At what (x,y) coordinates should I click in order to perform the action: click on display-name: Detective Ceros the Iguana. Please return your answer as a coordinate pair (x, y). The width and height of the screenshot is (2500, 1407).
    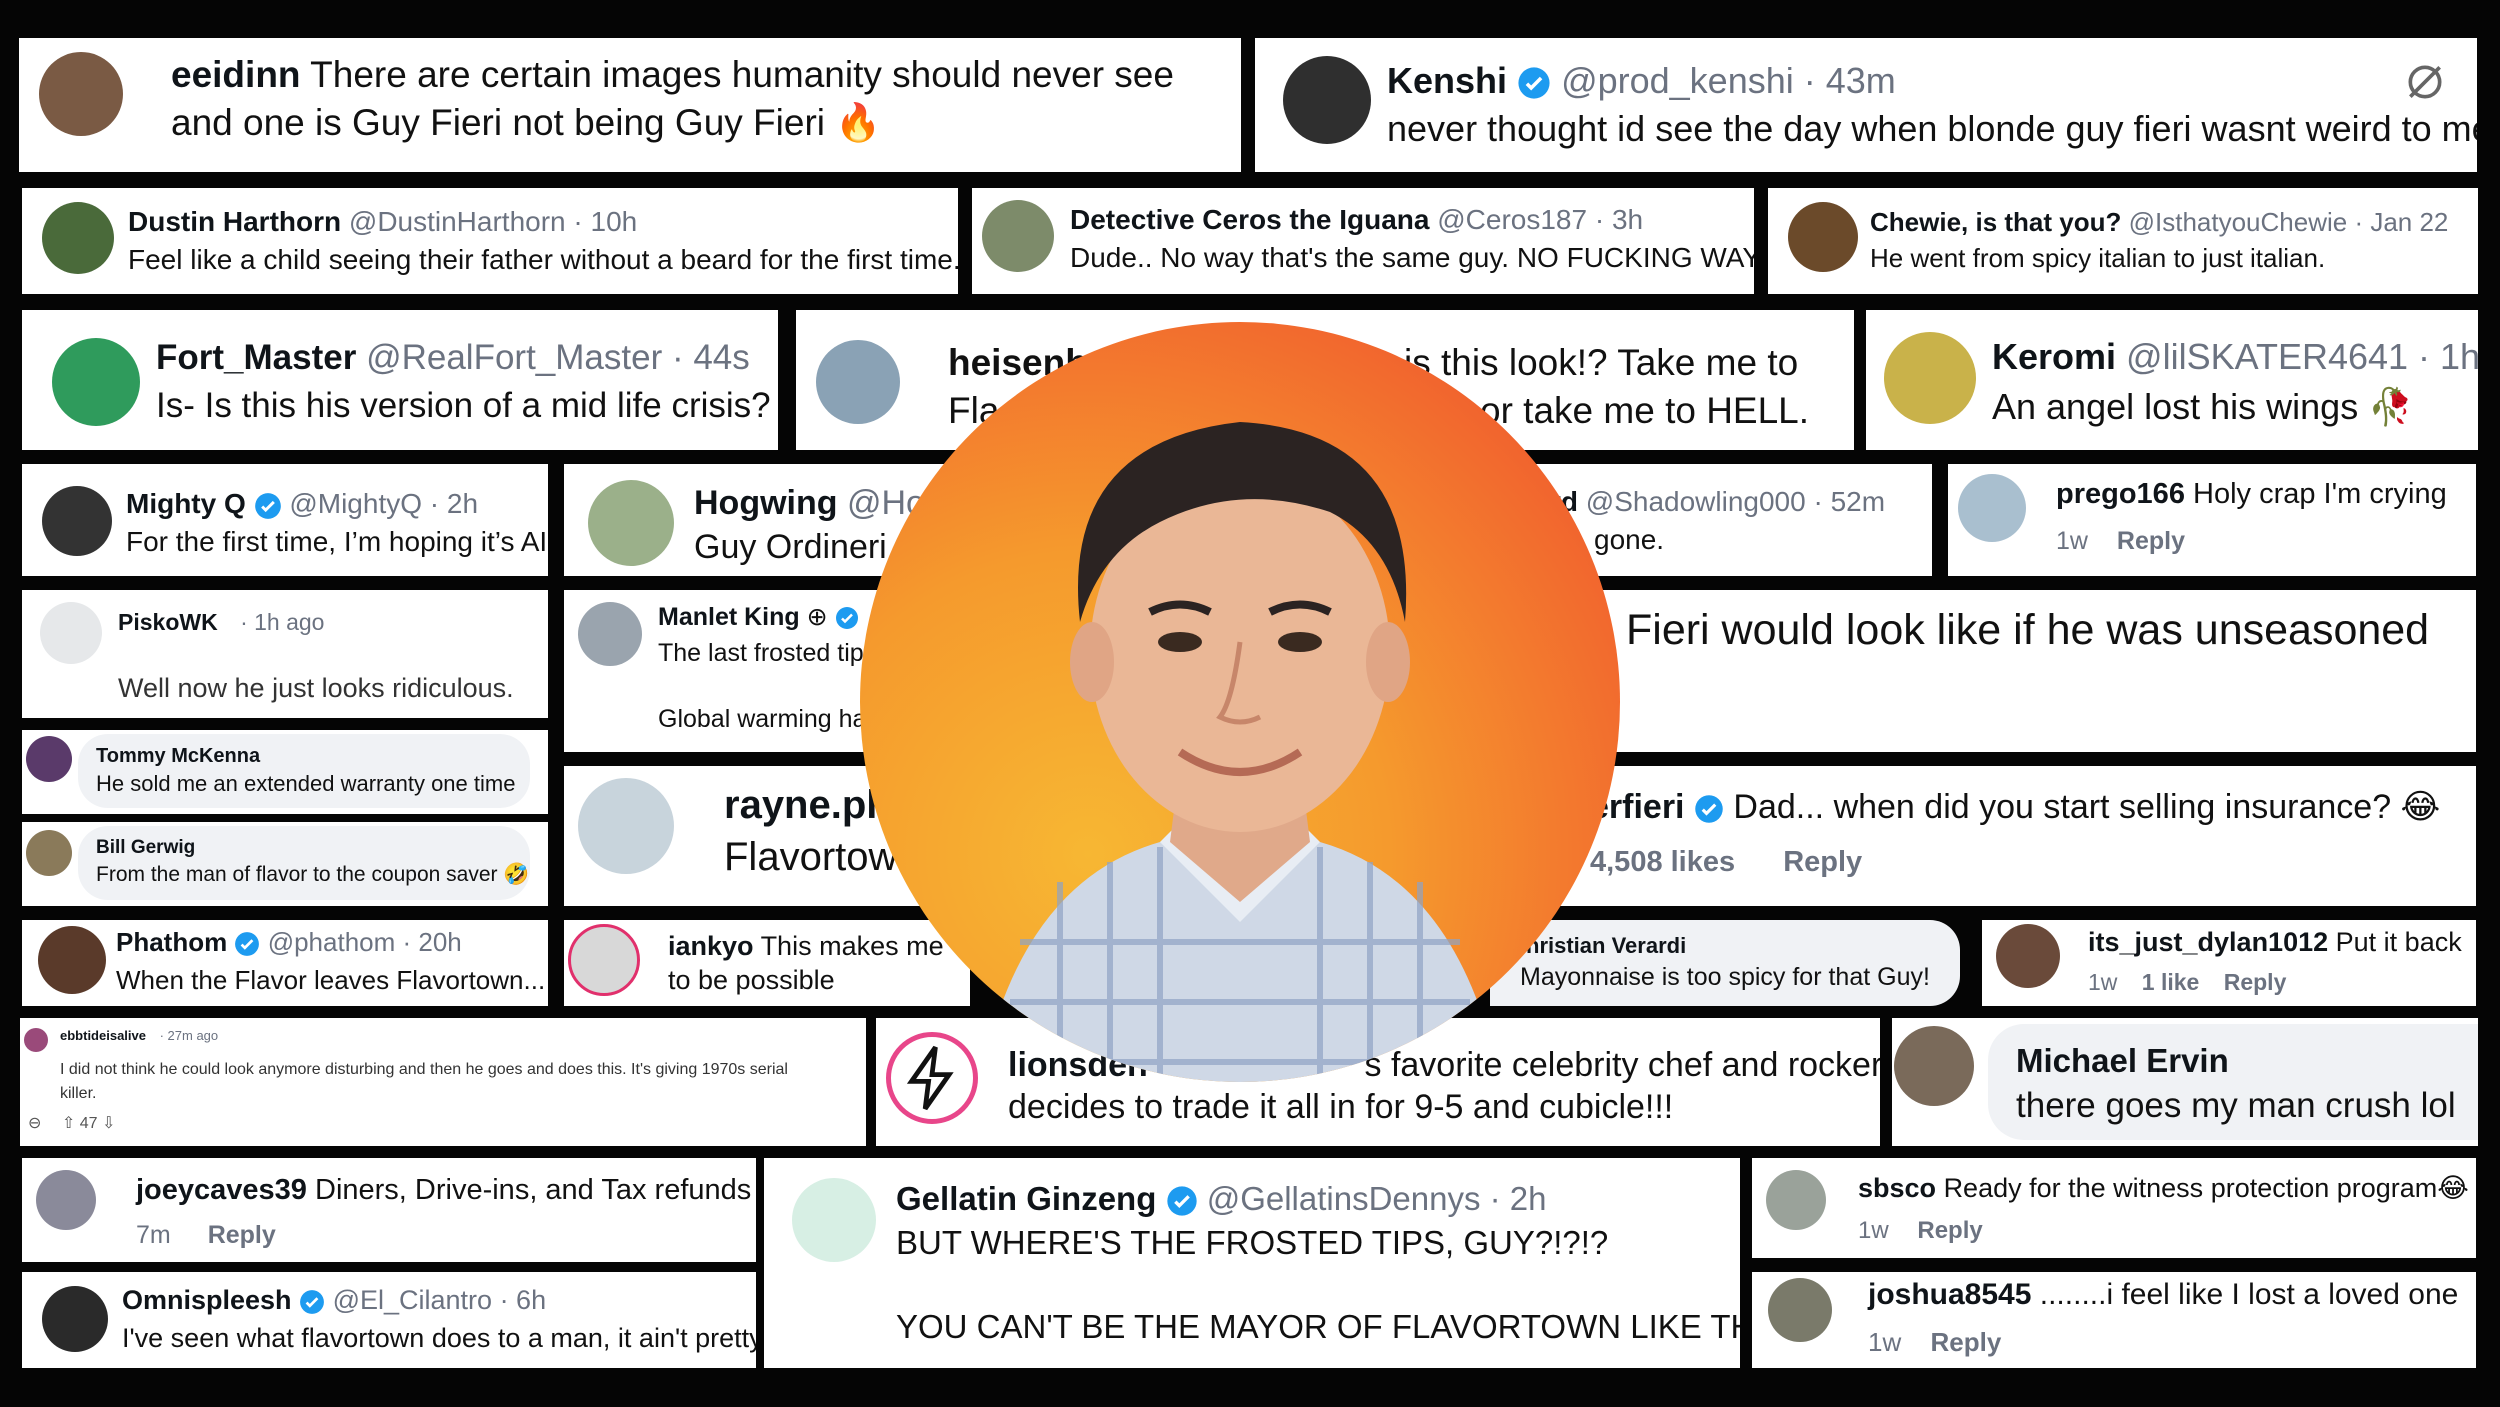
    Looking at the image, I should click on (1249, 219).